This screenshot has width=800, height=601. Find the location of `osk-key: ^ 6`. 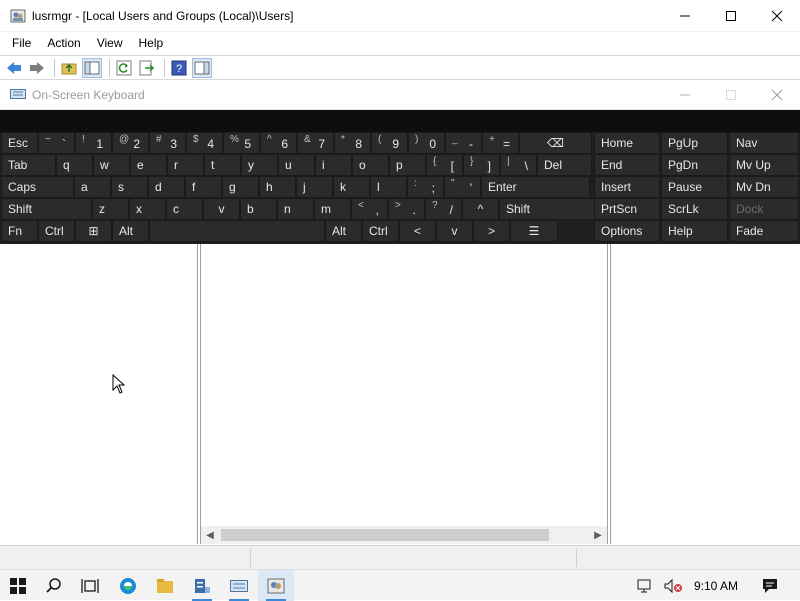

osk-key: ^ 6 is located at coordinates (278, 143).